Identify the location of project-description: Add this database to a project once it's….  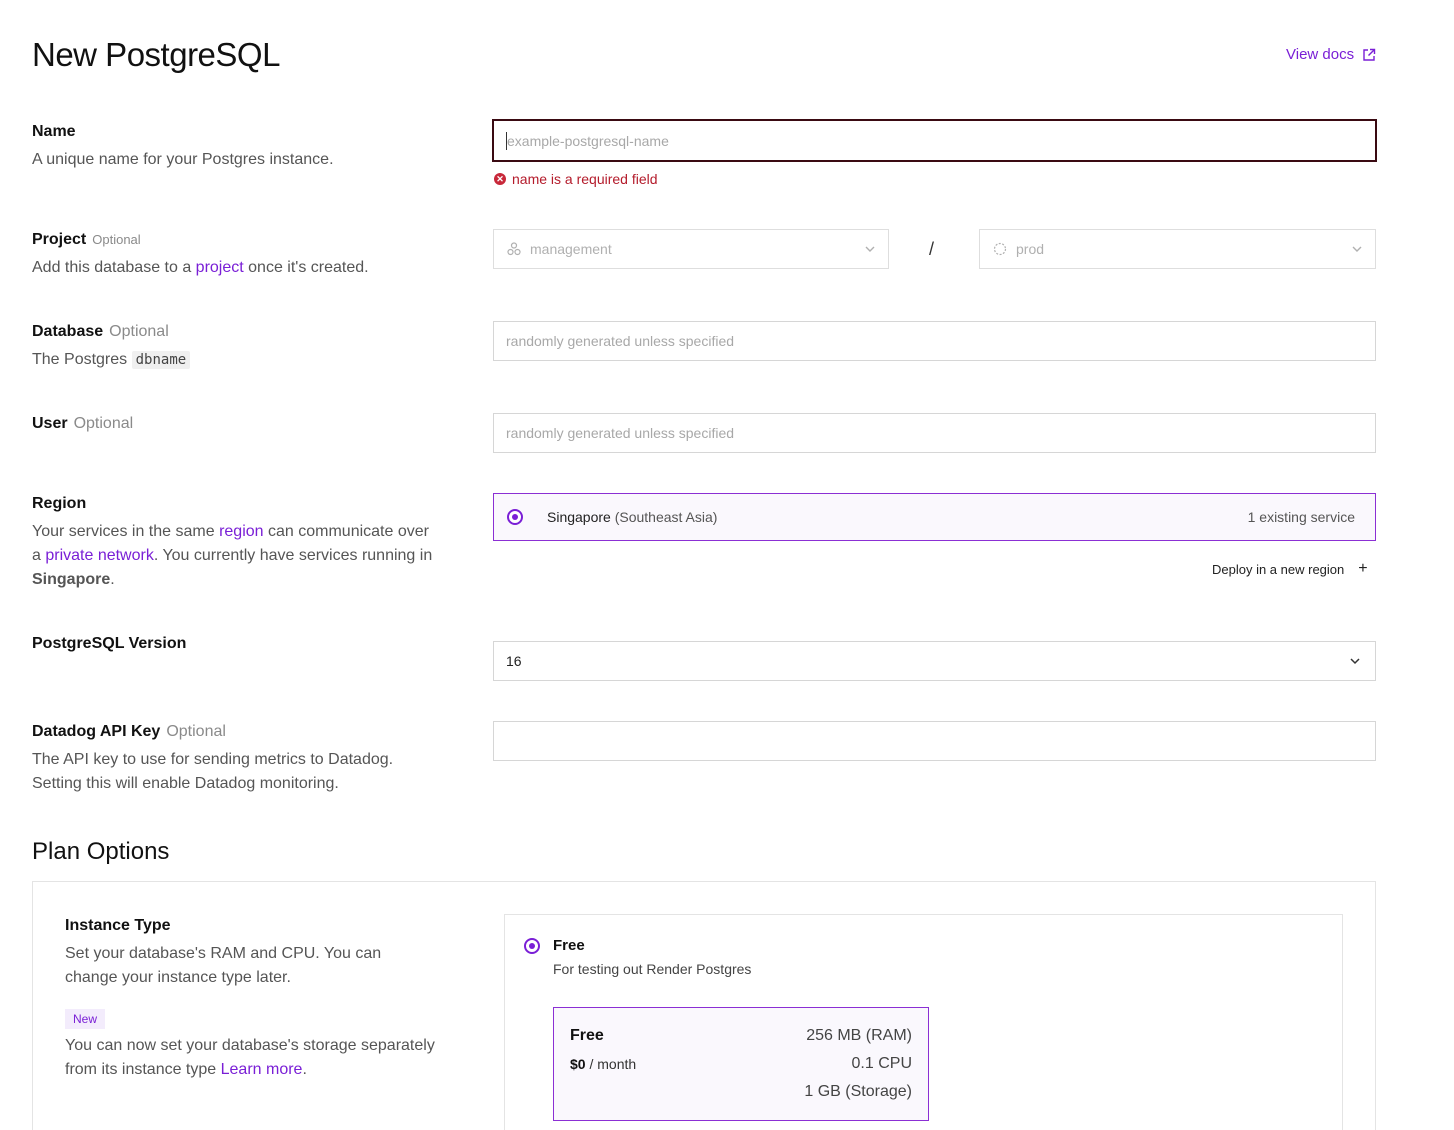
(200, 267).